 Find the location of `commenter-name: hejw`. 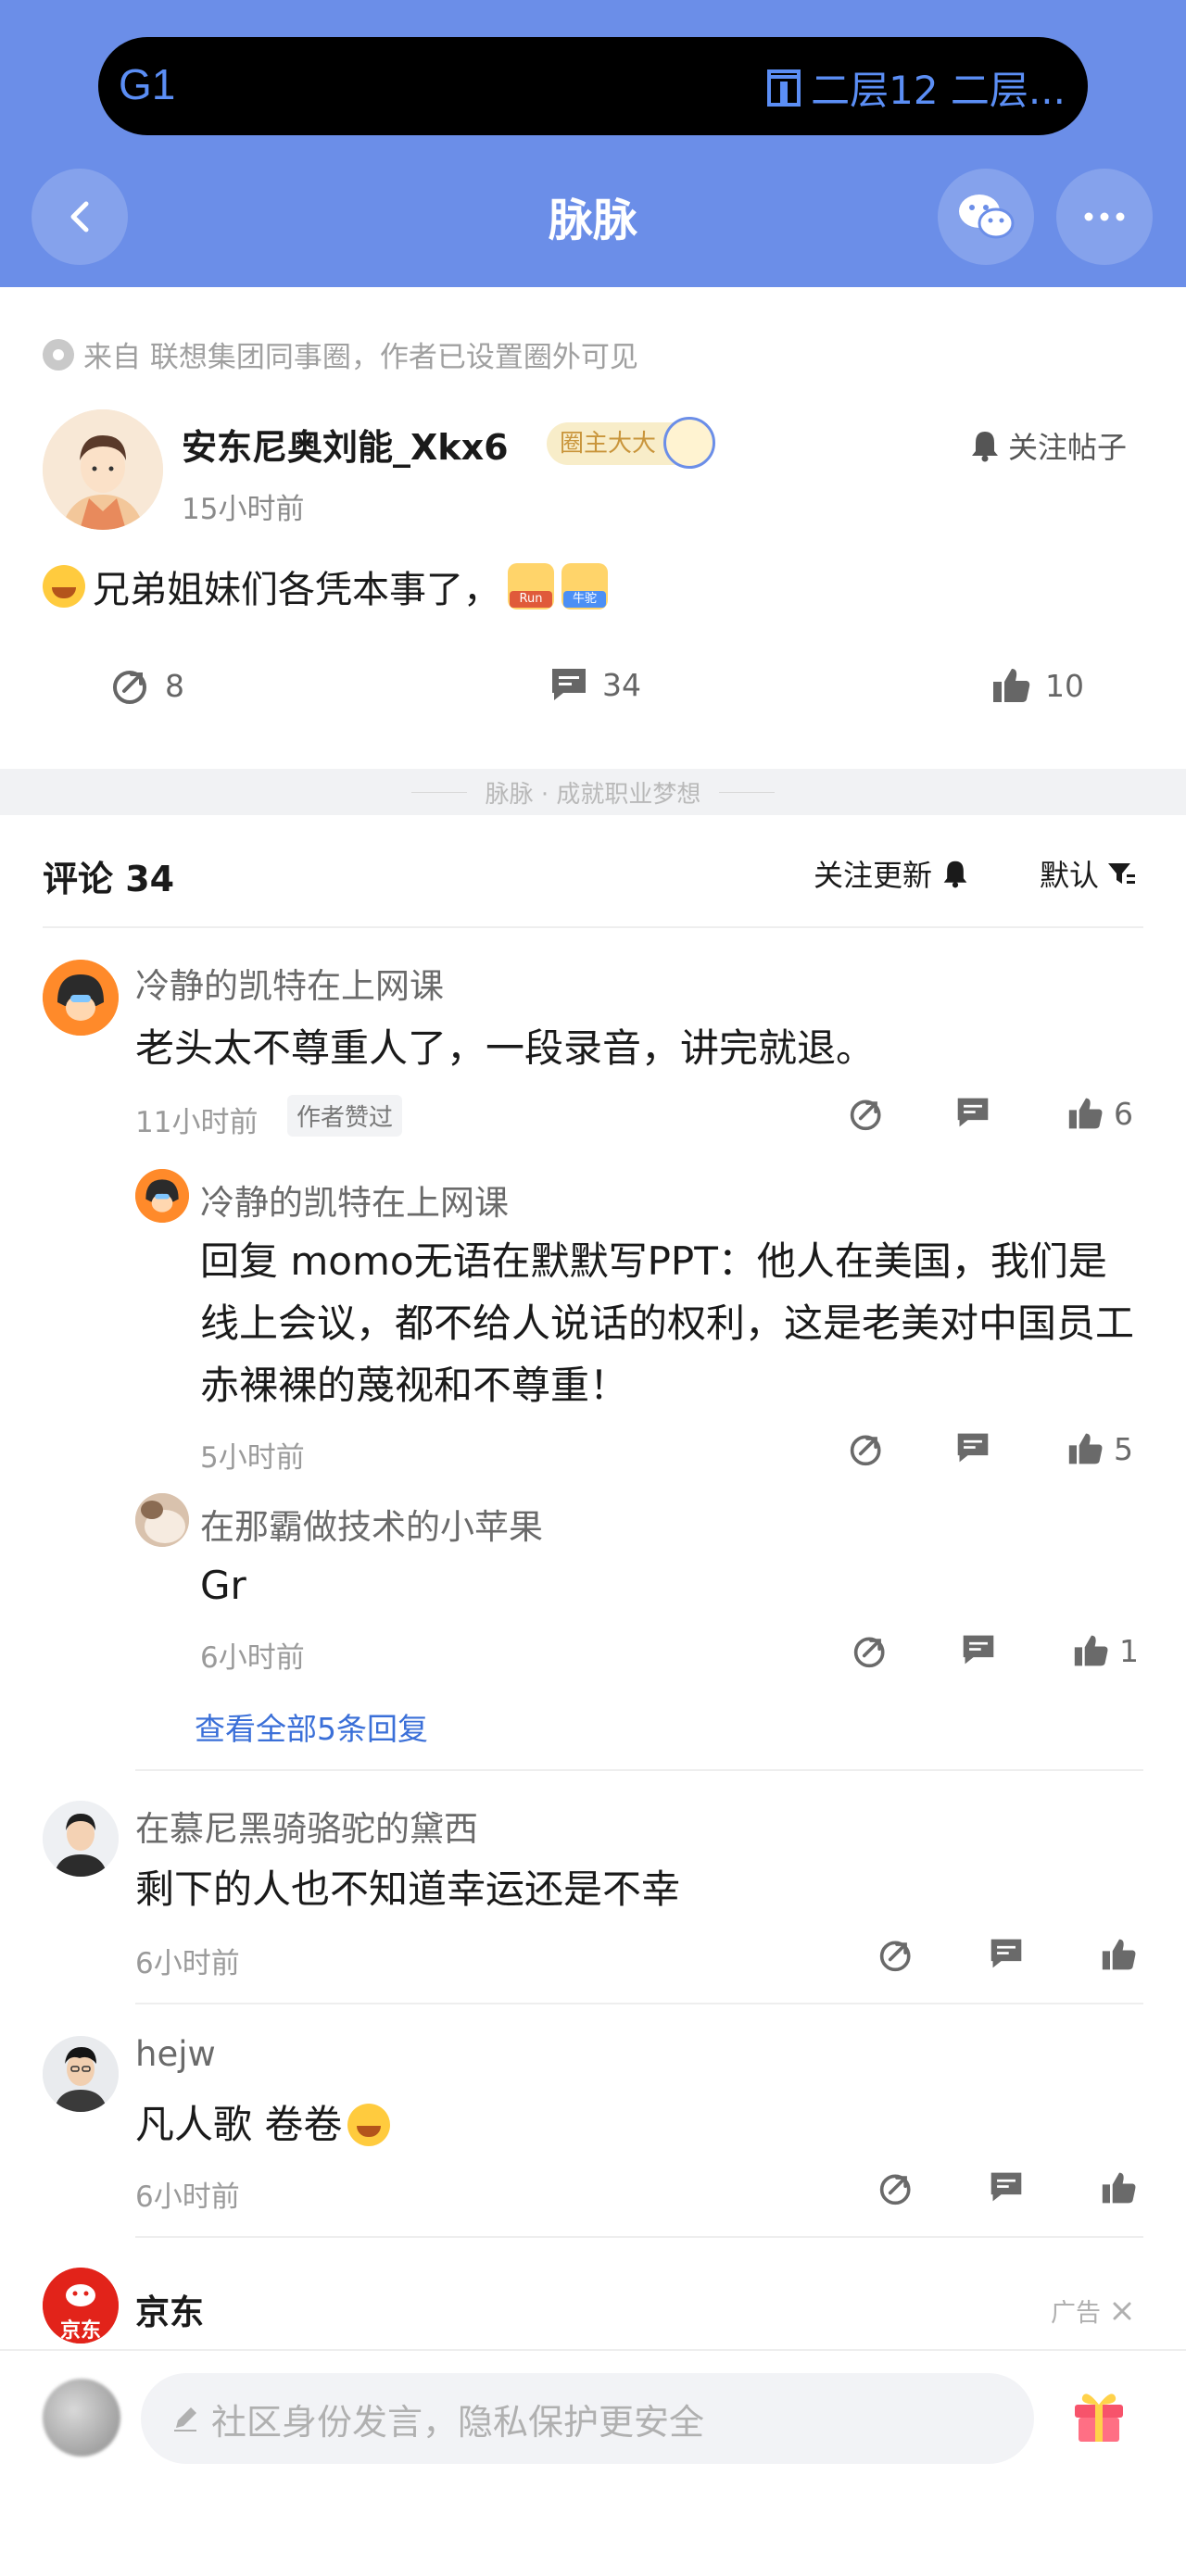

commenter-name: hejw is located at coordinates (175, 2054).